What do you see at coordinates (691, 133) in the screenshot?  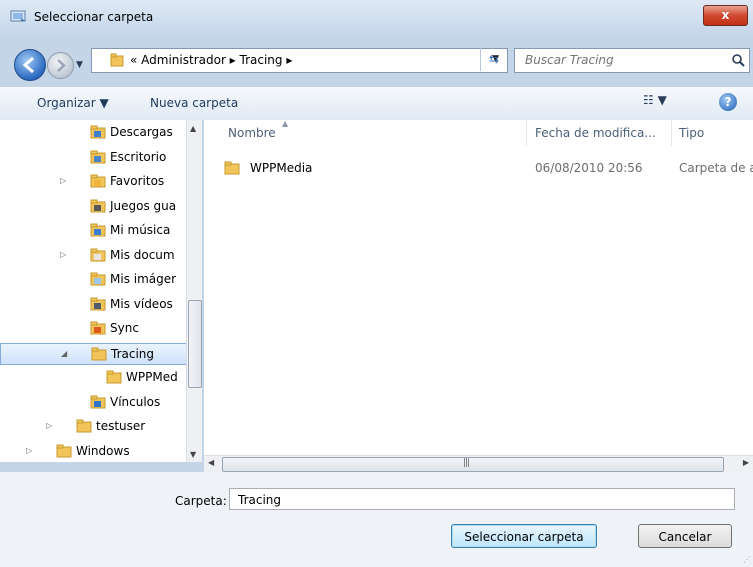 I see `column-header-type: Tipo` at bounding box center [691, 133].